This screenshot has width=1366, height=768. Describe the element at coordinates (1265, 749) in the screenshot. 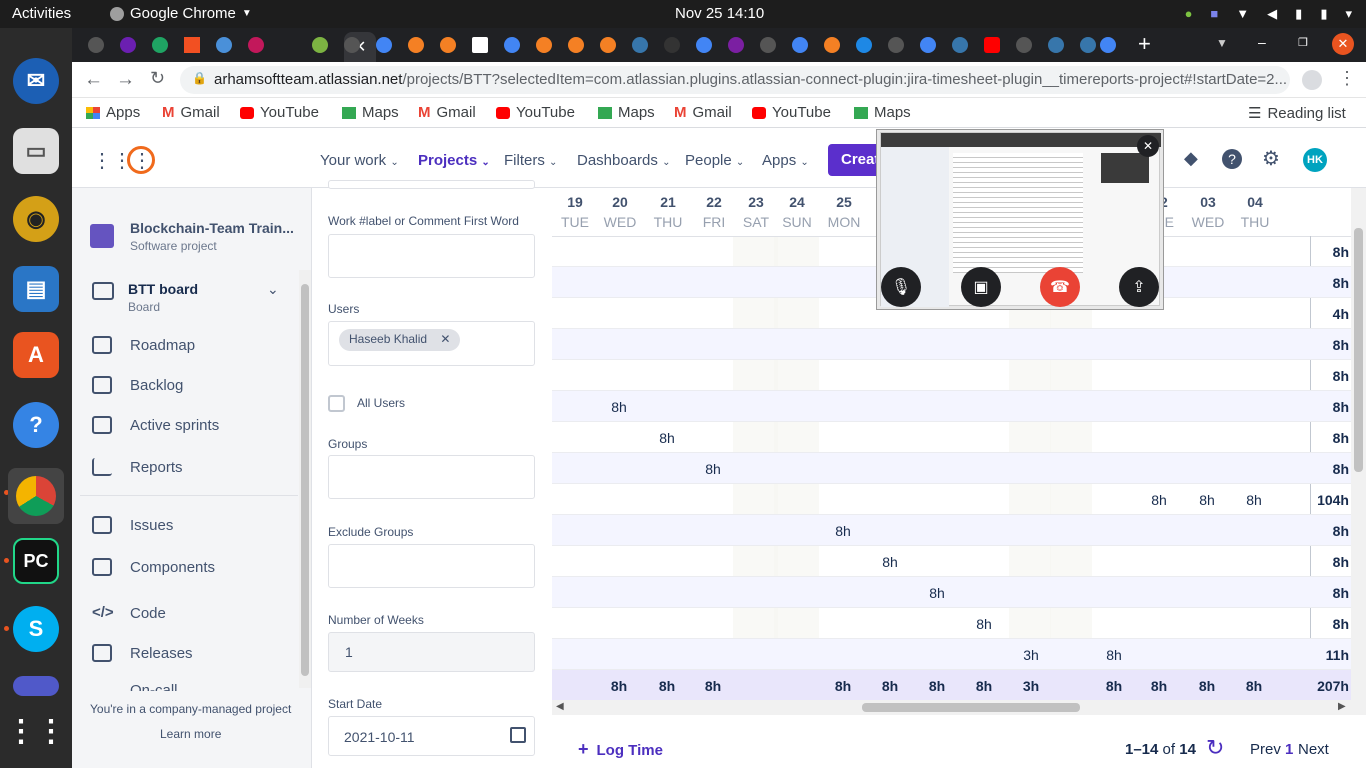

I see `prev-button: Prev` at that location.